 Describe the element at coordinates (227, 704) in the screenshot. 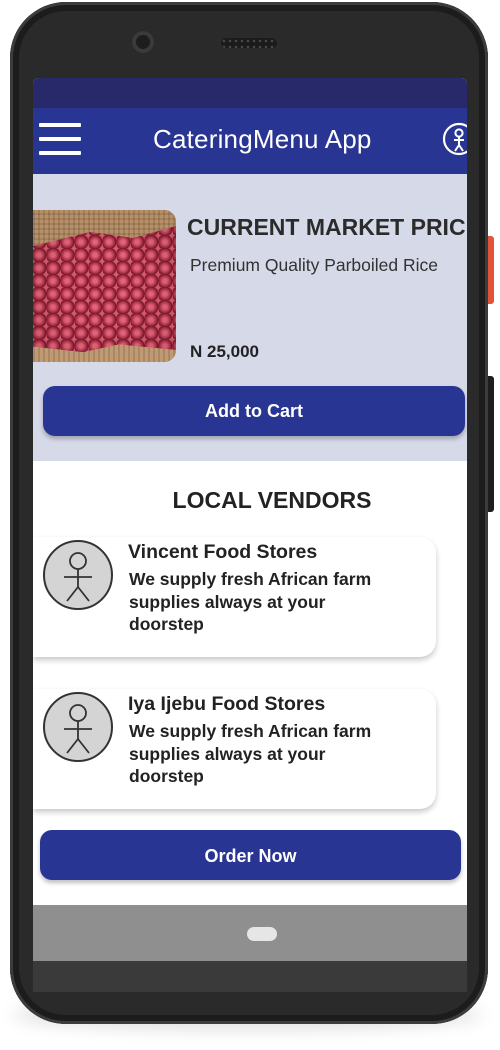

I see `vendor-name: Iya Ijebu Food Stores` at that location.